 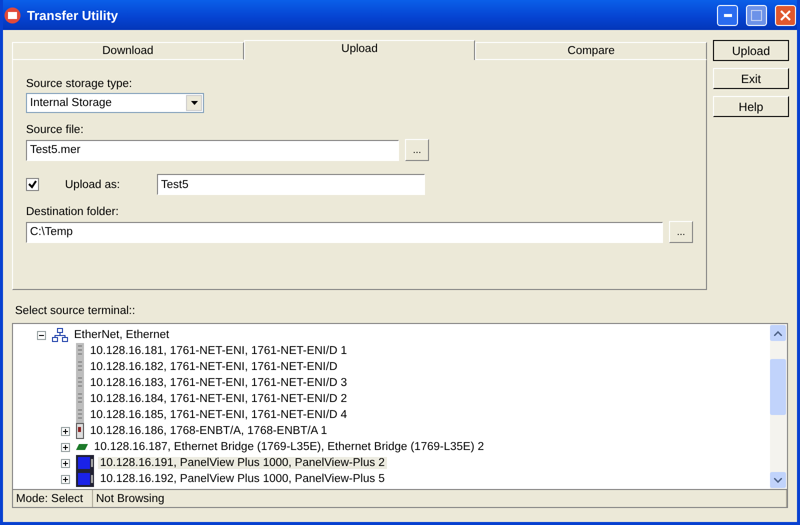 I want to click on storage-dropdown: Internal Storage, so click(x=115, y=103).